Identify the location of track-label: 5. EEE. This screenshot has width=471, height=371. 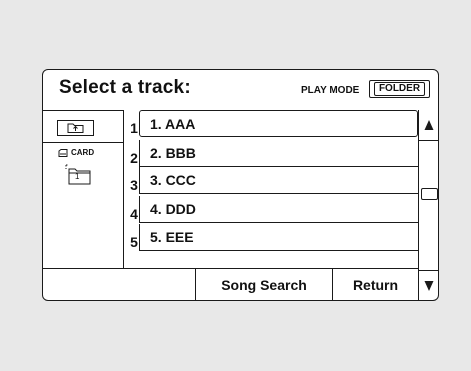
(172, 237).